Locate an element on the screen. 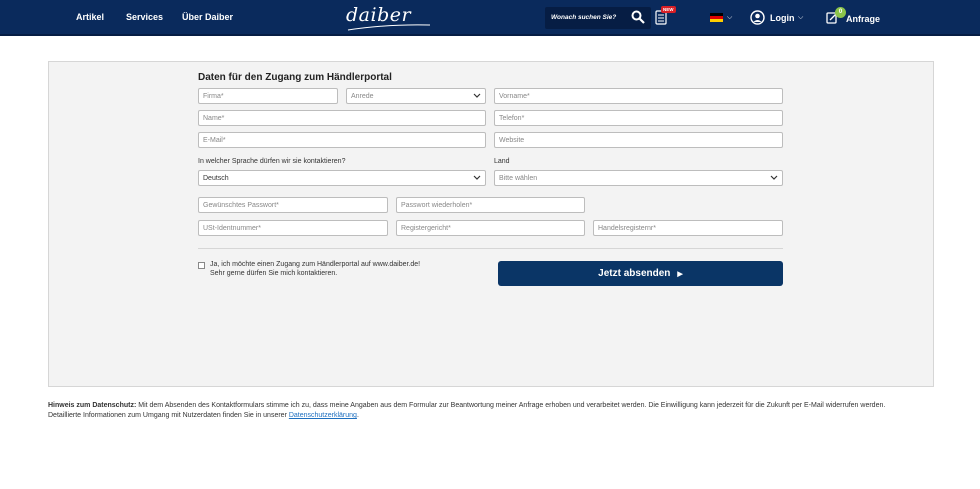  new-badge: NEW is located at coordinates (668, 9).